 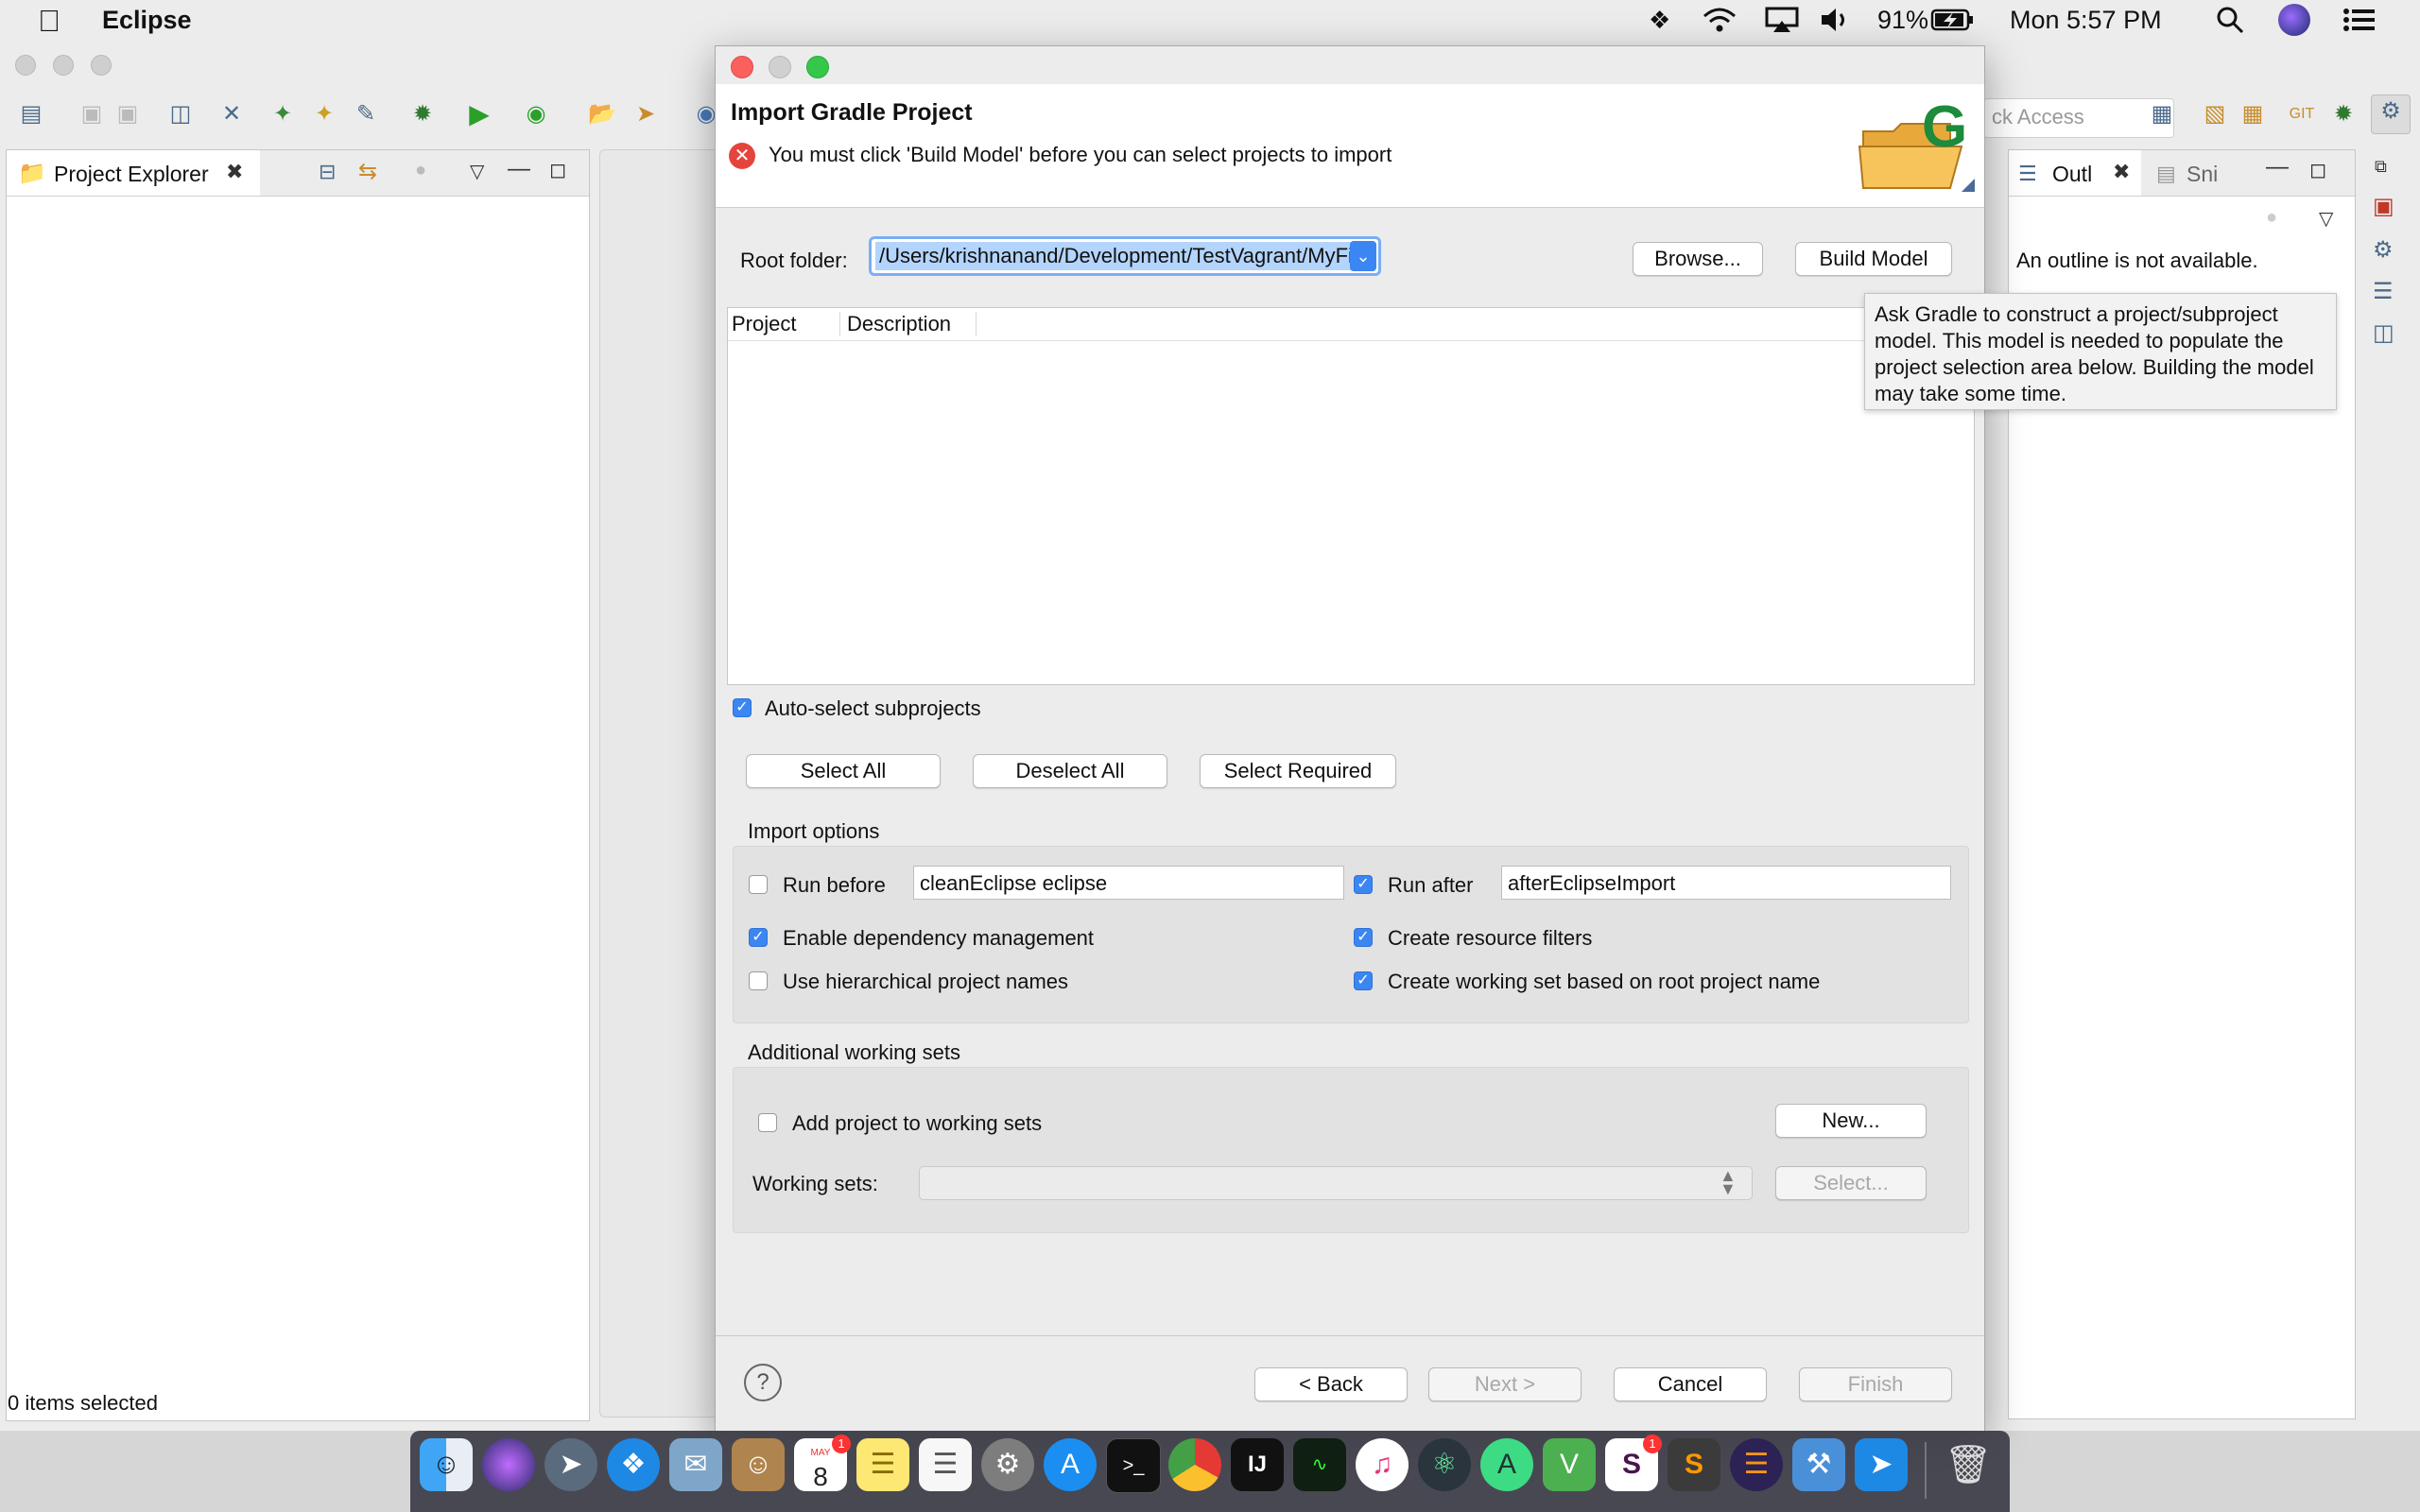 What do you see at coordinates (1505, 1384) in the screenshot?
I see `next-button: Next >` at bounding box center [1505, 1384].